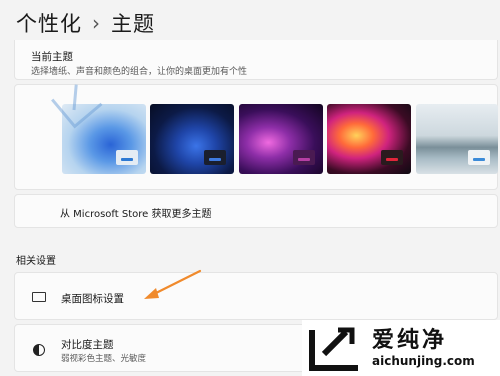 The width and height of the screenshot is (500, 376). Describe the element at coordinates (36, 261) in the screenshot. I see `related-settings-heading: 相关设置` at that location.